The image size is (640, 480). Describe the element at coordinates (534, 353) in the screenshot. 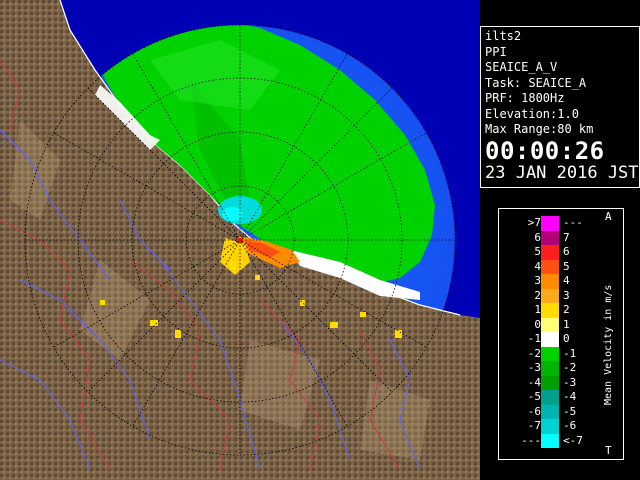

I see `legend-left-label: -2` at that location.